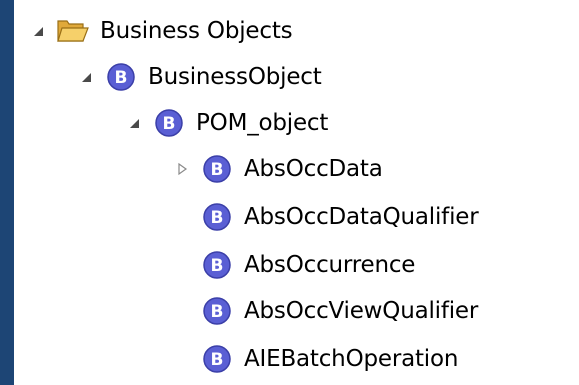 This screenshot has height=385, width=579. What do you see at coordinates (196, 31) in the screenshot?
I see `tree-node-label: Business Objects` at bounding box center [196, 31].